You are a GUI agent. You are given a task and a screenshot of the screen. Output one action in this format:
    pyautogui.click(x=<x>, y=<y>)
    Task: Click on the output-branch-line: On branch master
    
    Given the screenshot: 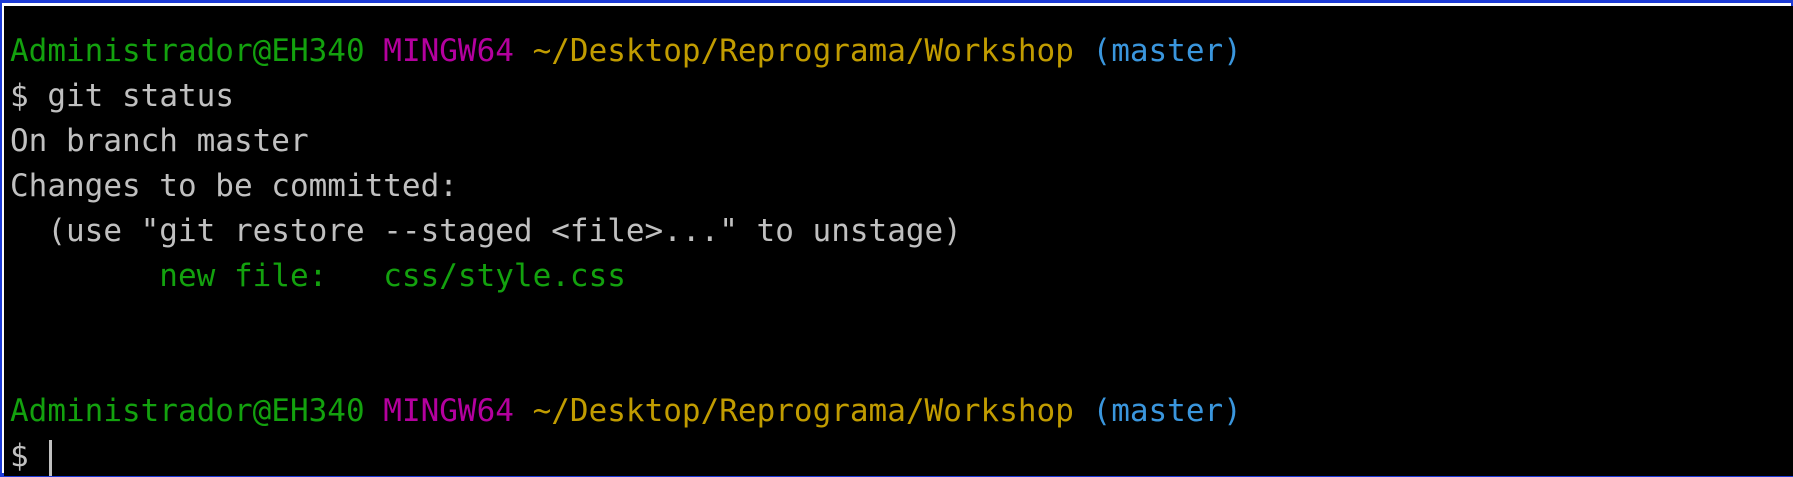 What is the action you would take?
    pyautogui.click(x=159, y=141)
    